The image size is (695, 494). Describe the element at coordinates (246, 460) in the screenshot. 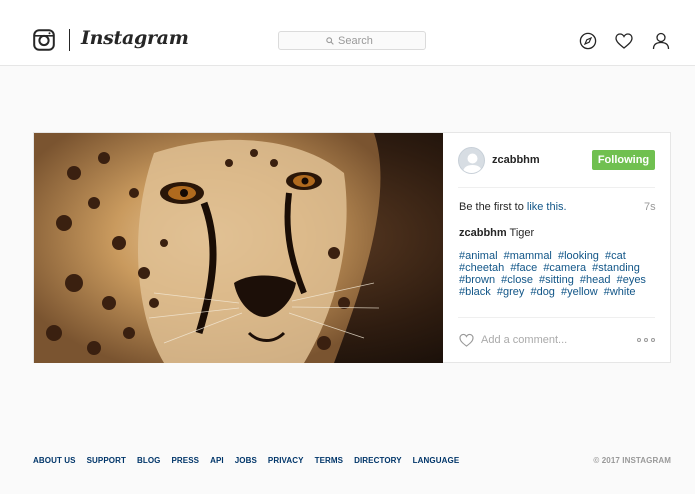

I see `footer-link-jobs: JOBS` at that location.